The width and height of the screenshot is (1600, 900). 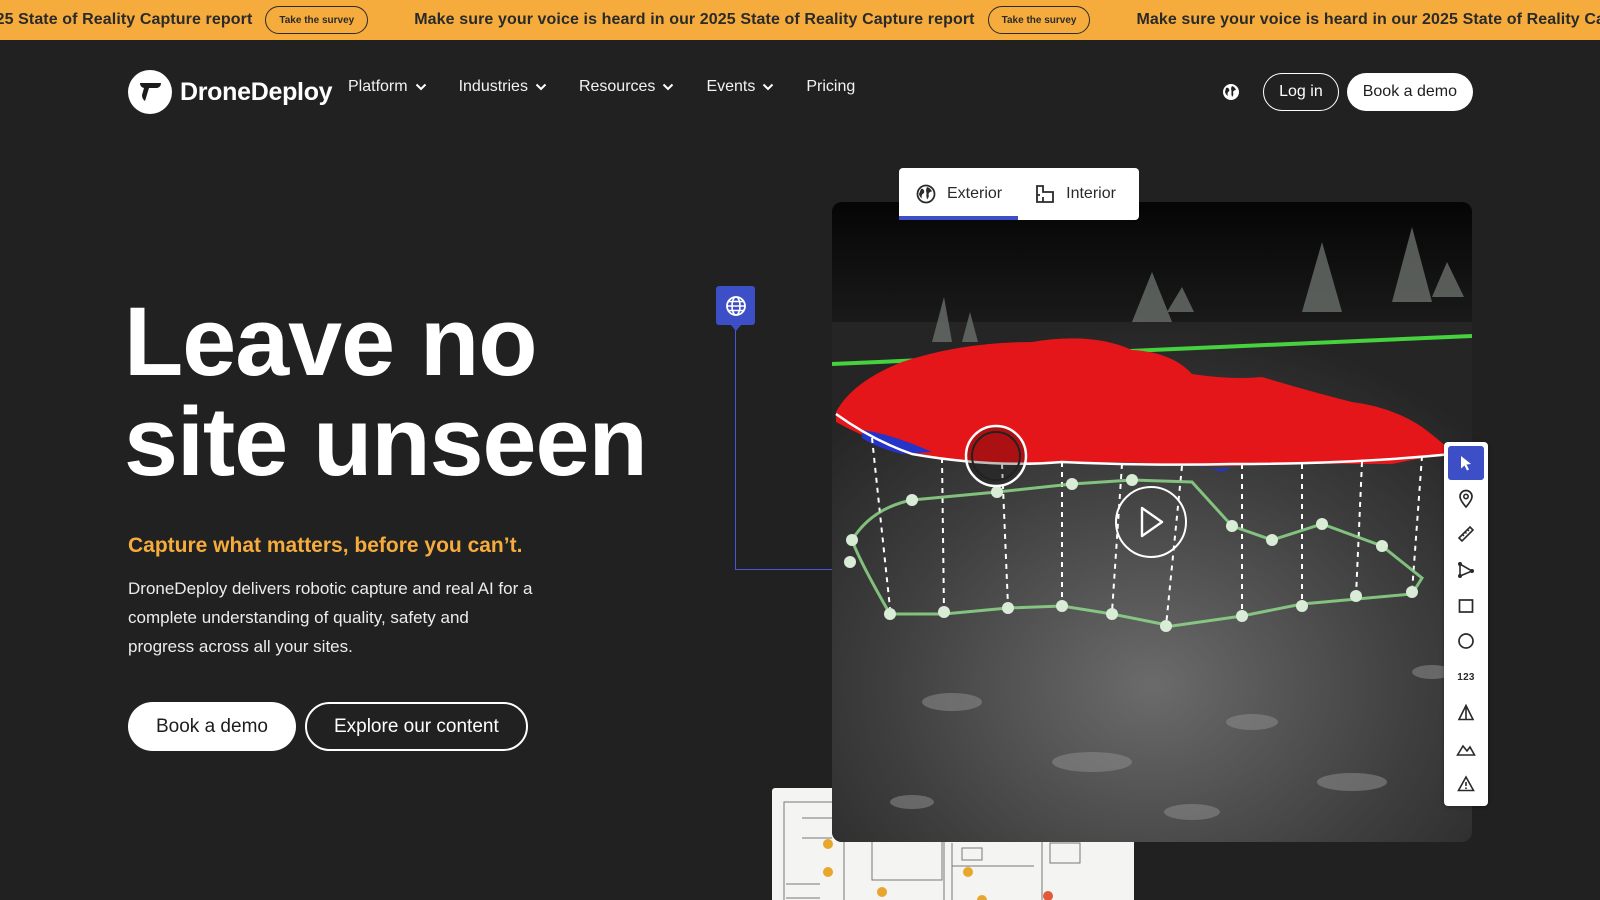 I want to click on brand-logo: DroneDeploy, so click(x=230, y=92).